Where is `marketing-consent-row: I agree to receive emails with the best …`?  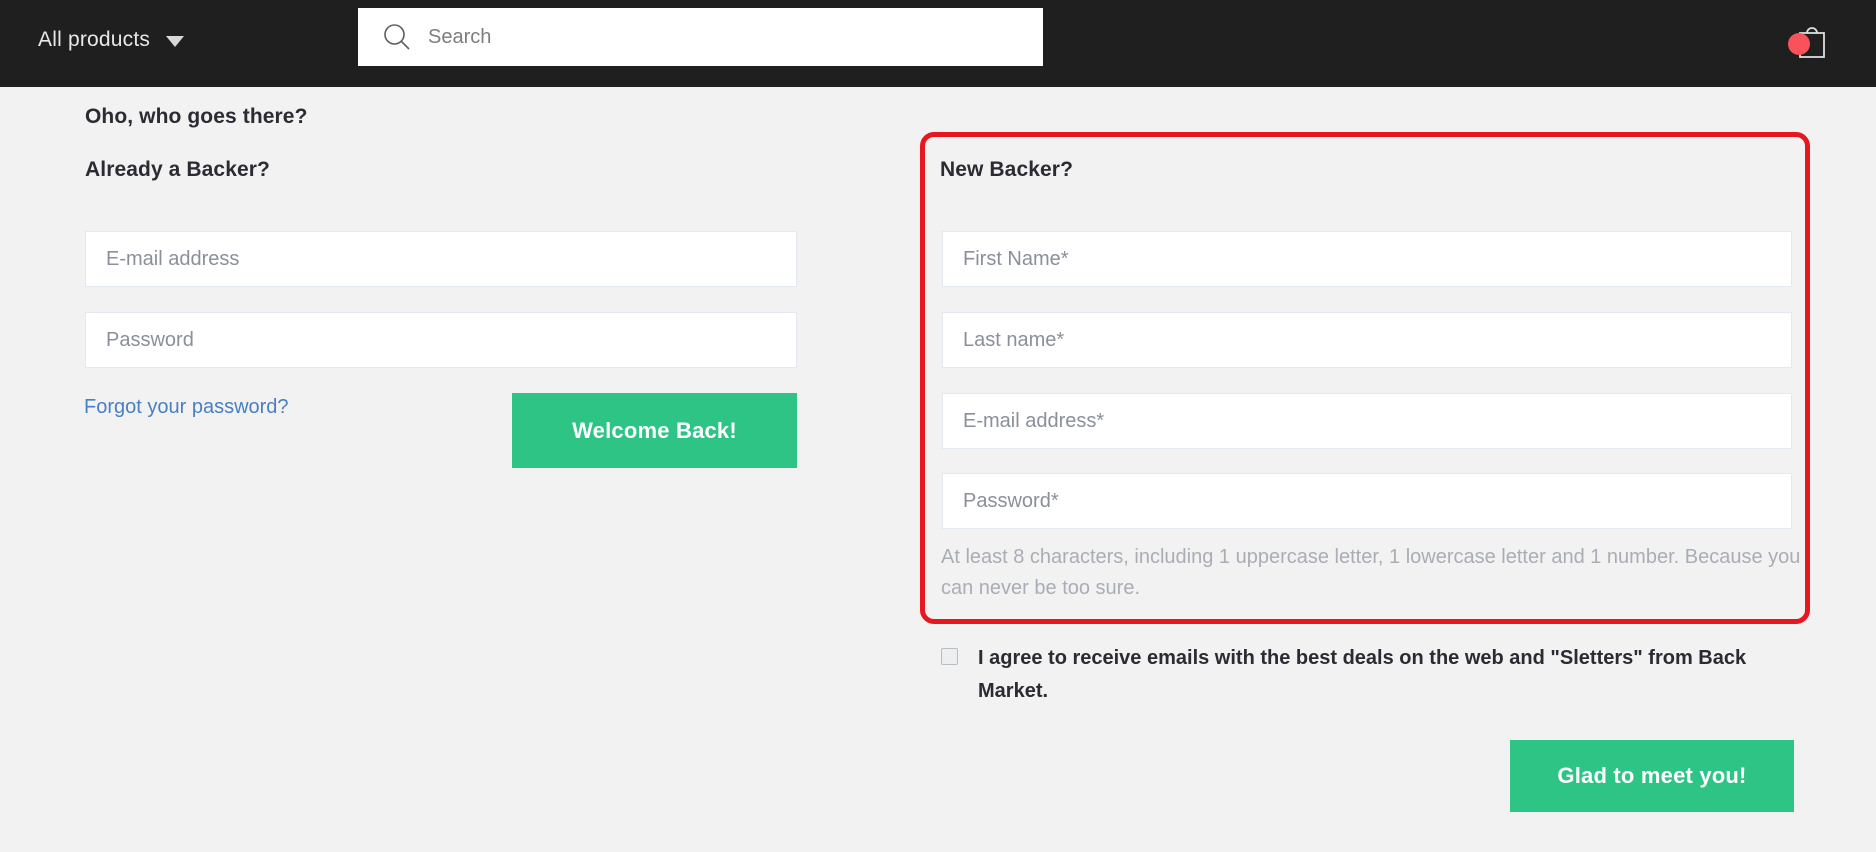
marketing-consent-row: I agree to receive emails with the best … is located at coordinates (1361, 675).